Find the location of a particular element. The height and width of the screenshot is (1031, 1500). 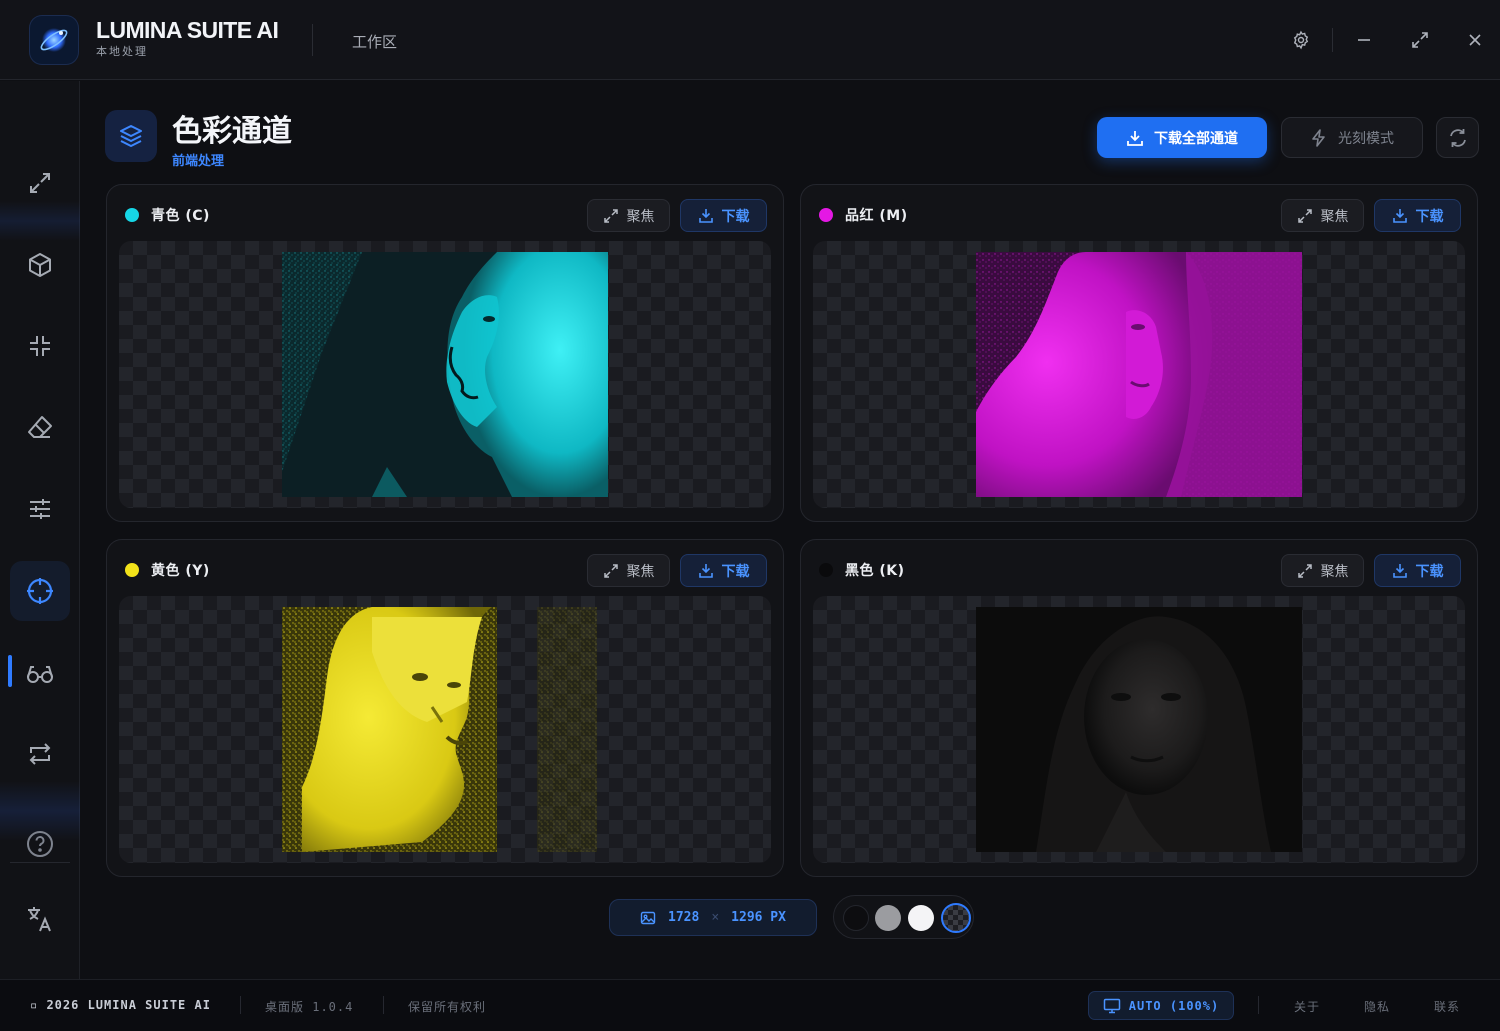

channel-title: 品红 (M) is located at coordinates (876, 216).